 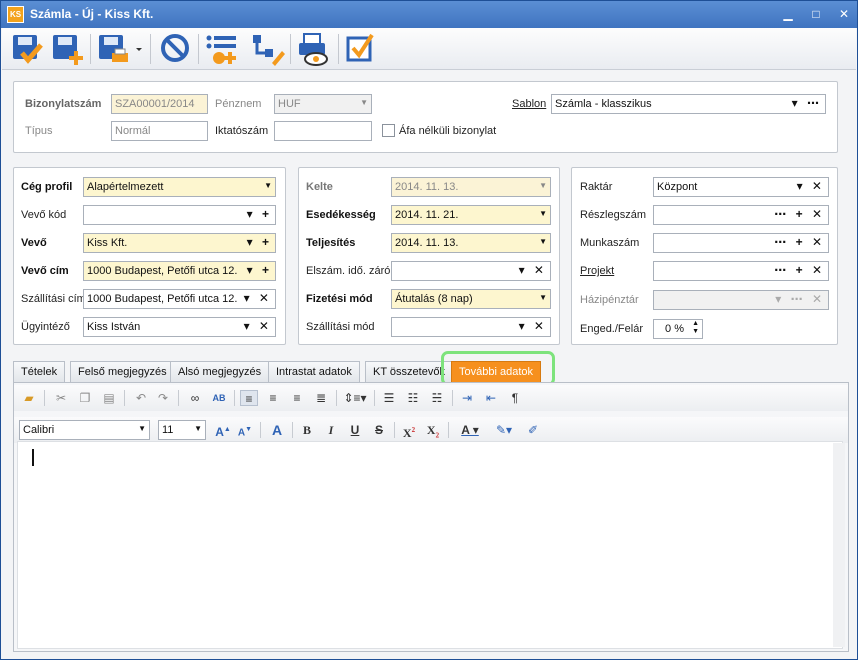 What do you see at coordinates (341, 215) in the screenshot?
I see `esedekesseg-label: Esedékesség` at bounding box center [341, 215].